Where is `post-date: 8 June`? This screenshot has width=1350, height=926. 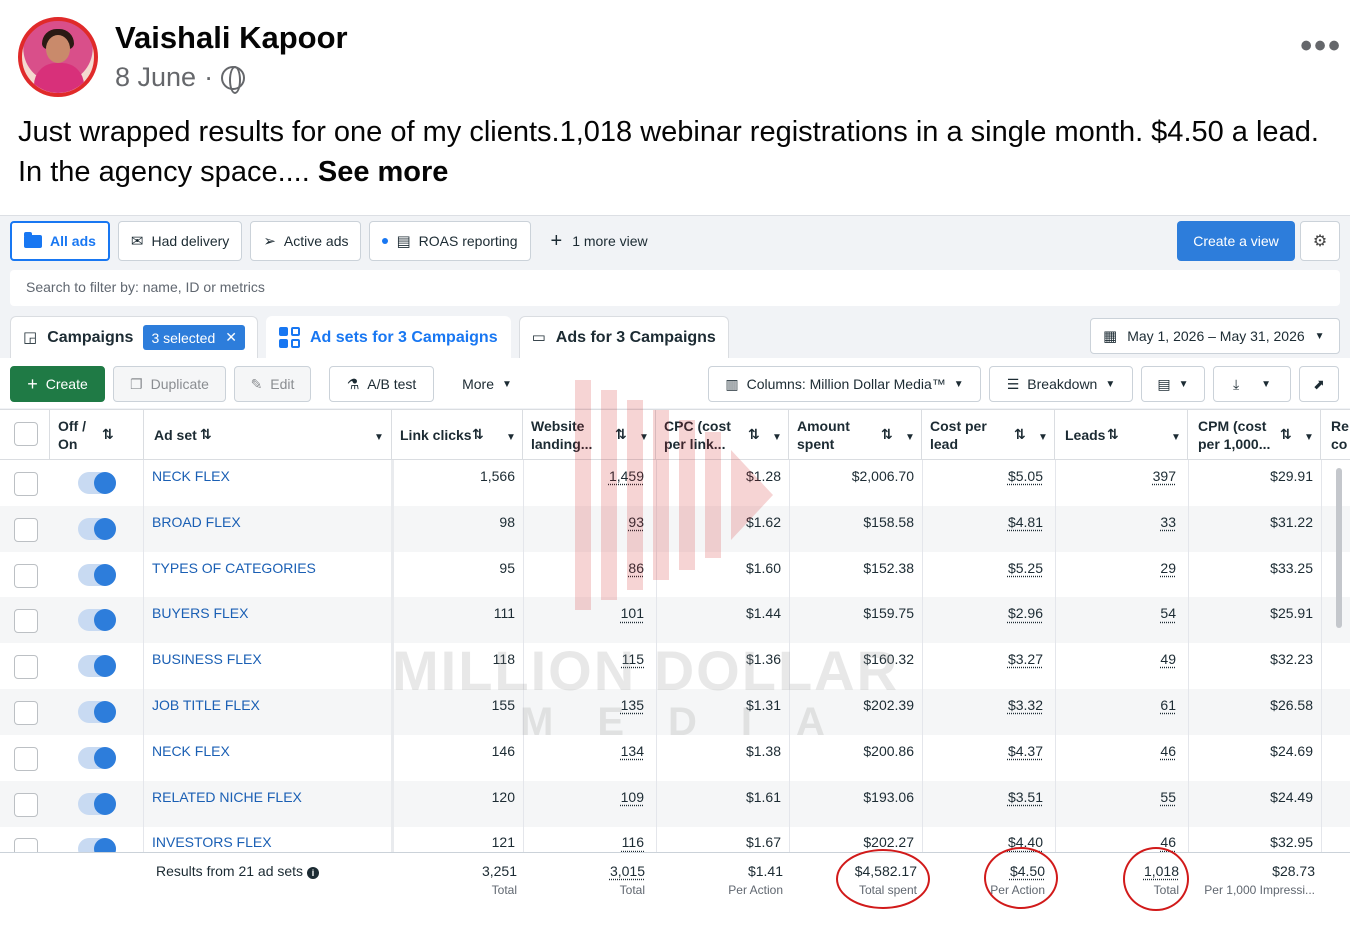 post-date: 8 June is located at coordinates (155, 77).